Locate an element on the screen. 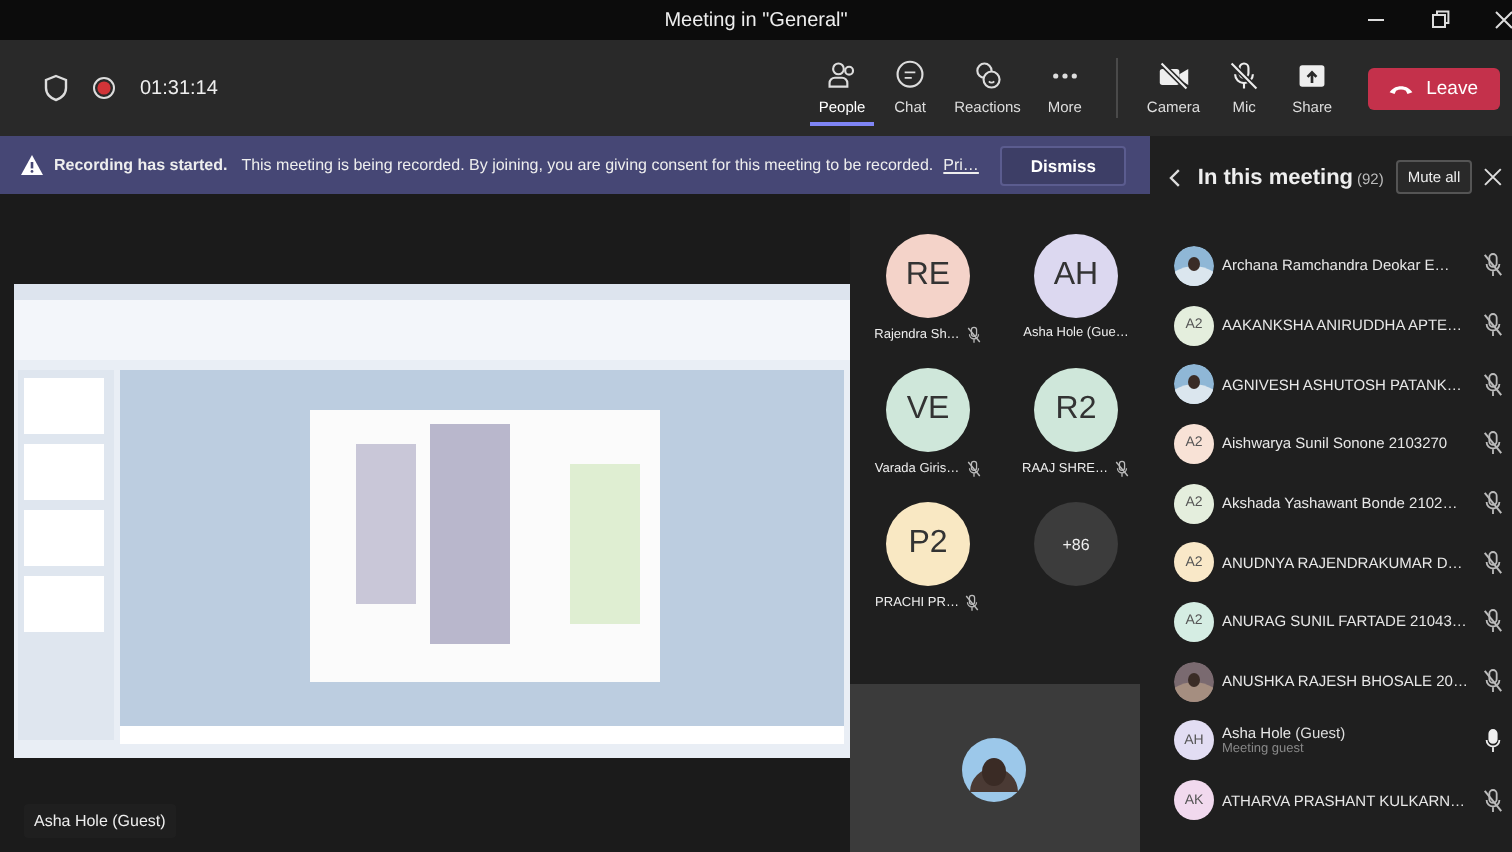 Image resolution: width=1512 pixels, height=852 pixels. banner-title: Recording has started. is located at coordinates (141, 165).